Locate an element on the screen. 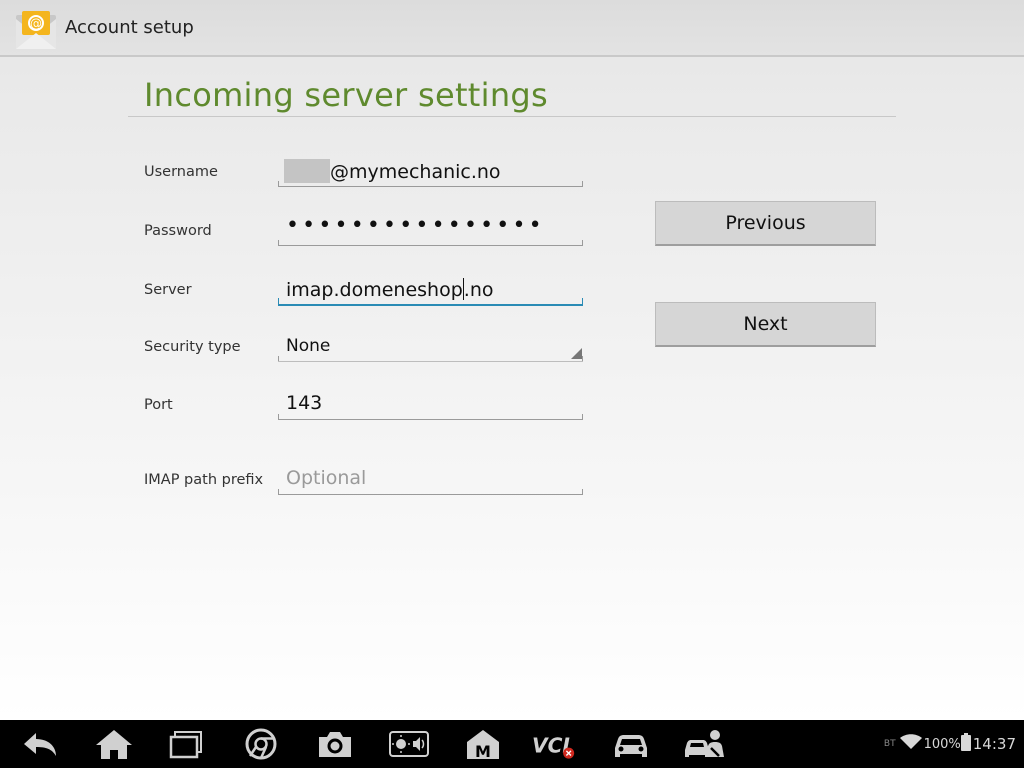 The height and width of the screenshot is (768, 1024). bluetooth-status: BT is located at coordinates (889, 744).